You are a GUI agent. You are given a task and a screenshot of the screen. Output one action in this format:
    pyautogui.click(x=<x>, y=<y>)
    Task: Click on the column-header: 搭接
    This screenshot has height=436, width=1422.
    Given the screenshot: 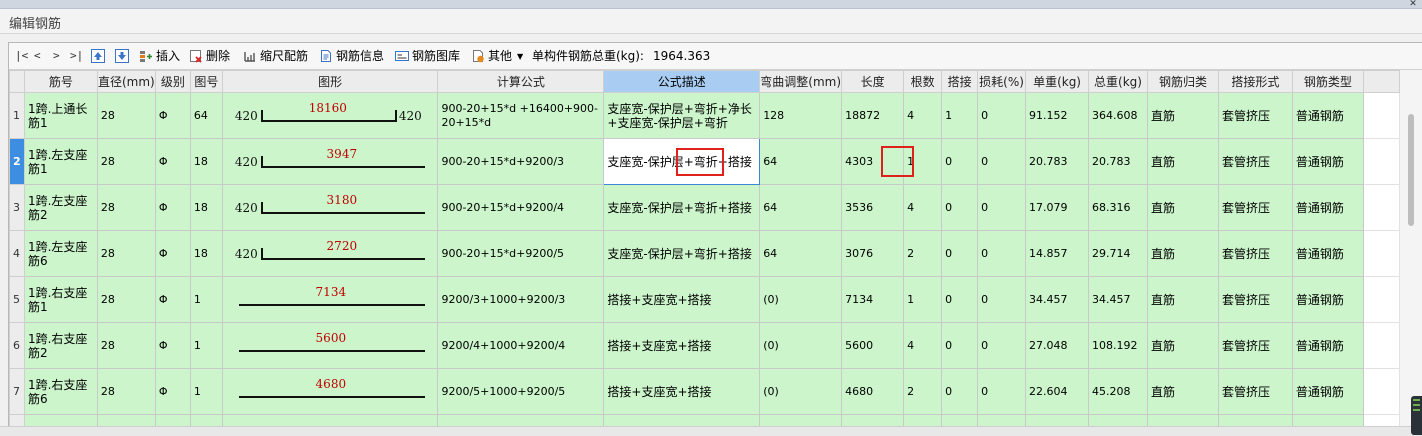 What is the action you would take?
    pyautogui.click(x=960, y=81)
    